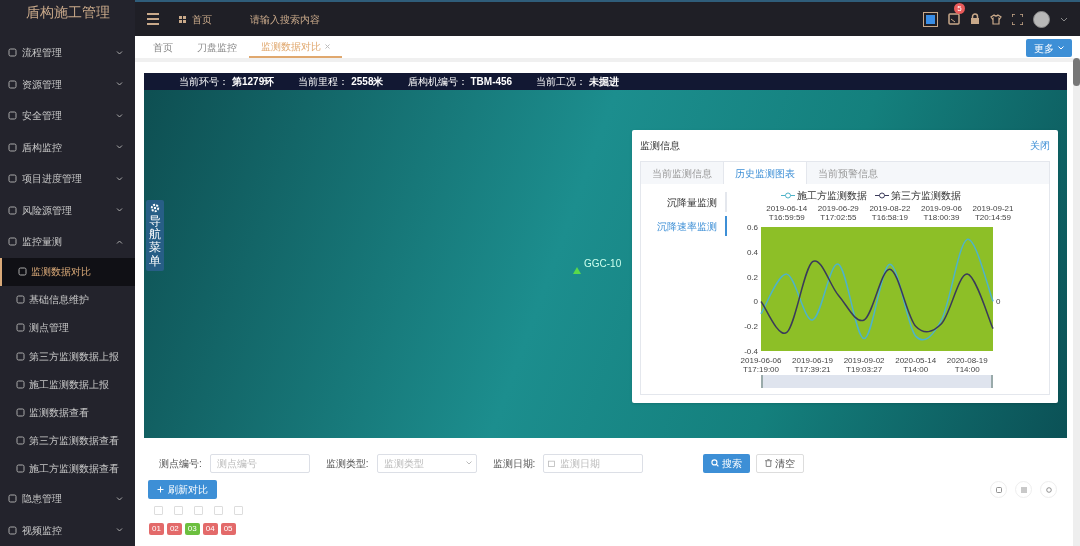  I want to click on fullscreen-icon, so click(1017, 19).